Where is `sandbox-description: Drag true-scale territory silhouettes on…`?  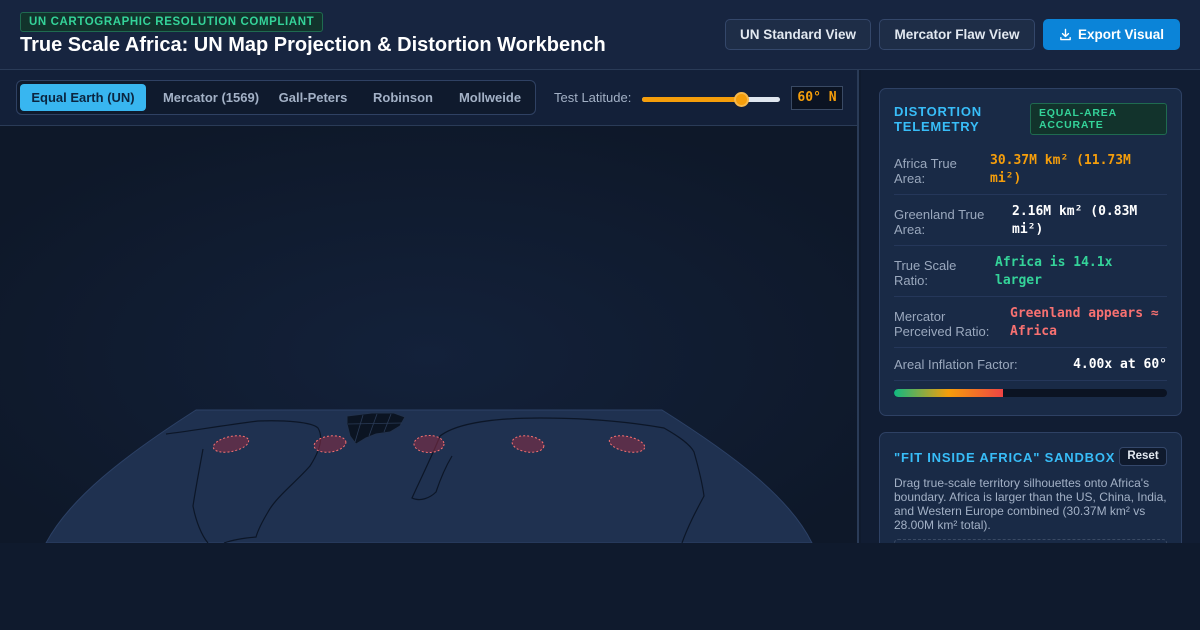 sandbox-description: Drag true-scale territory silhouettes on… is located at coordinates (1030, 504).